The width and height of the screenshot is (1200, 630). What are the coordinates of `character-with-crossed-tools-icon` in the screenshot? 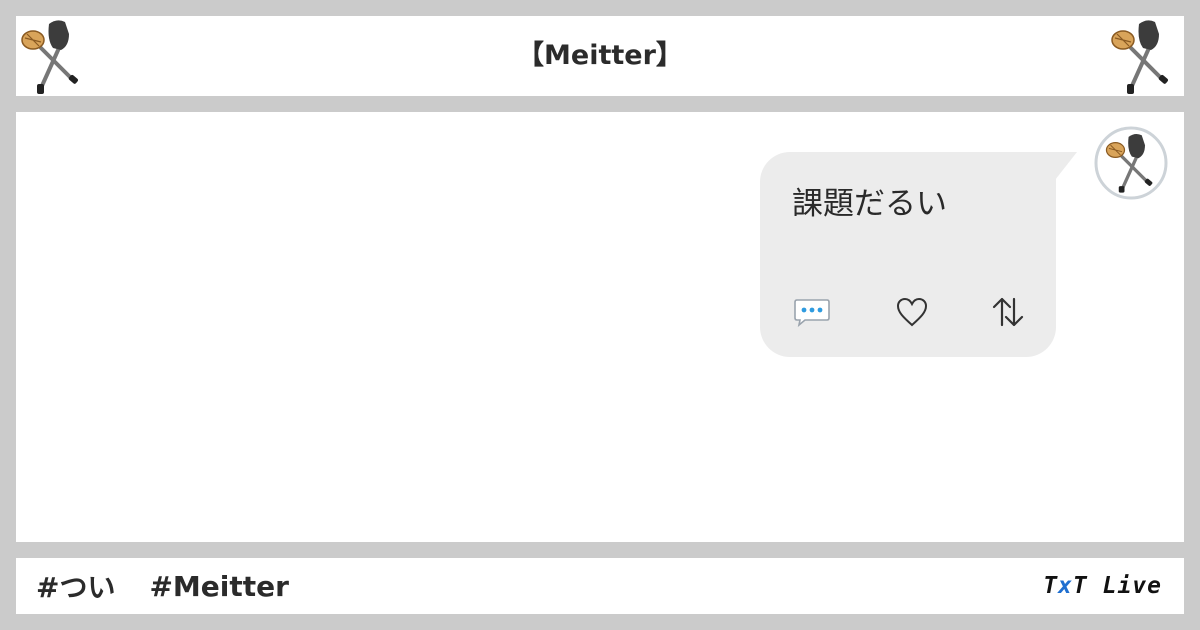 It's located at (1139, 57).